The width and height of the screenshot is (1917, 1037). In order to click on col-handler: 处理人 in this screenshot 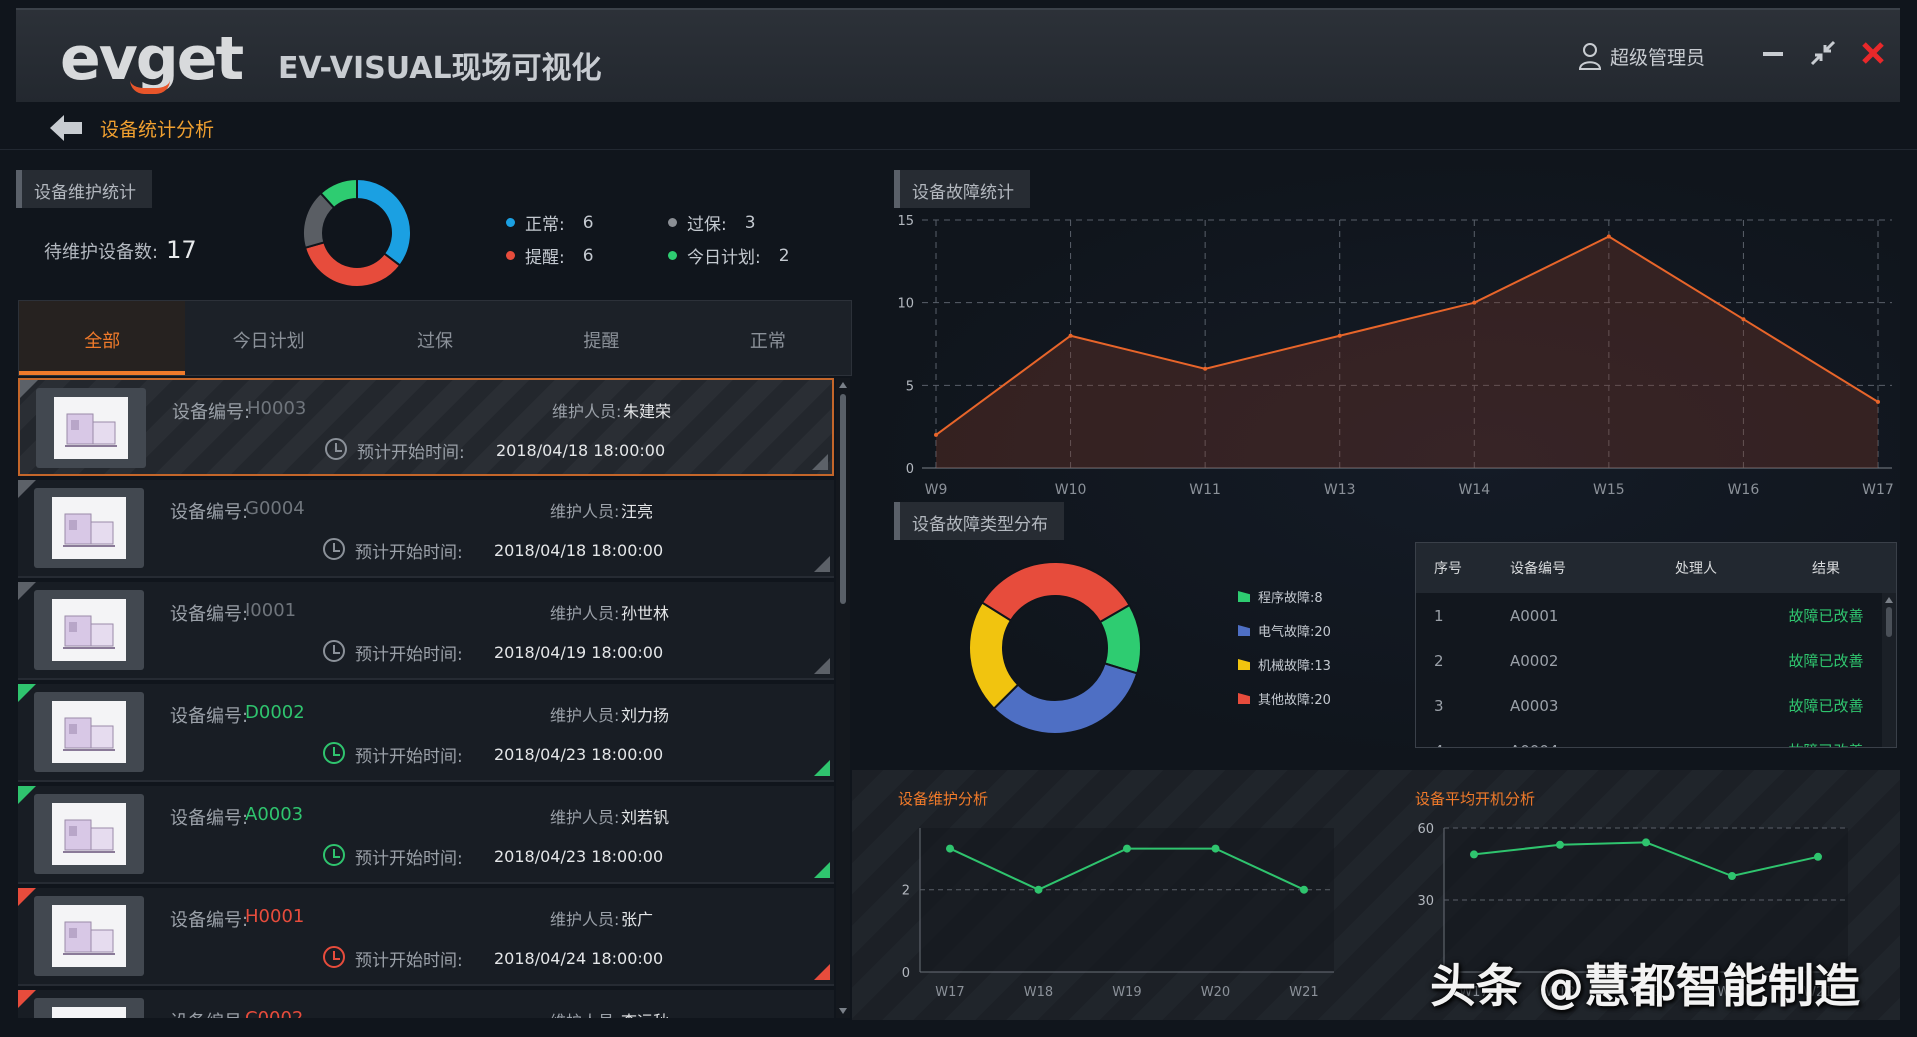, I will do `click(1696, 569)`.